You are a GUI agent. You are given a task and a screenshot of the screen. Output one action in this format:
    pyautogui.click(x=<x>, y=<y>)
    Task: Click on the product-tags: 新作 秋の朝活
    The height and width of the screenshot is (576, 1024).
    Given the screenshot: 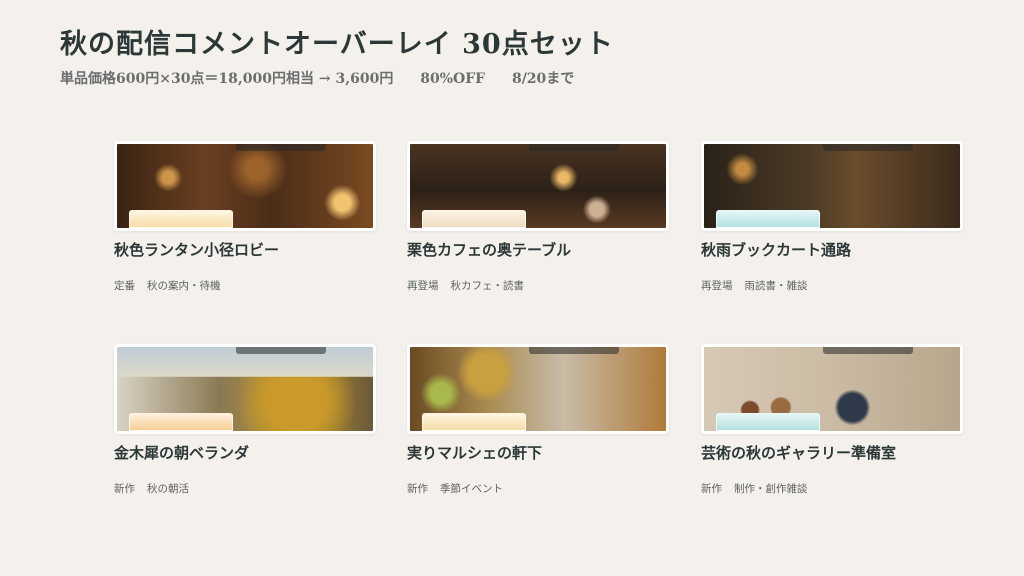 What is the action you would take?
    pyautogui.click(x=245, y=488)
    